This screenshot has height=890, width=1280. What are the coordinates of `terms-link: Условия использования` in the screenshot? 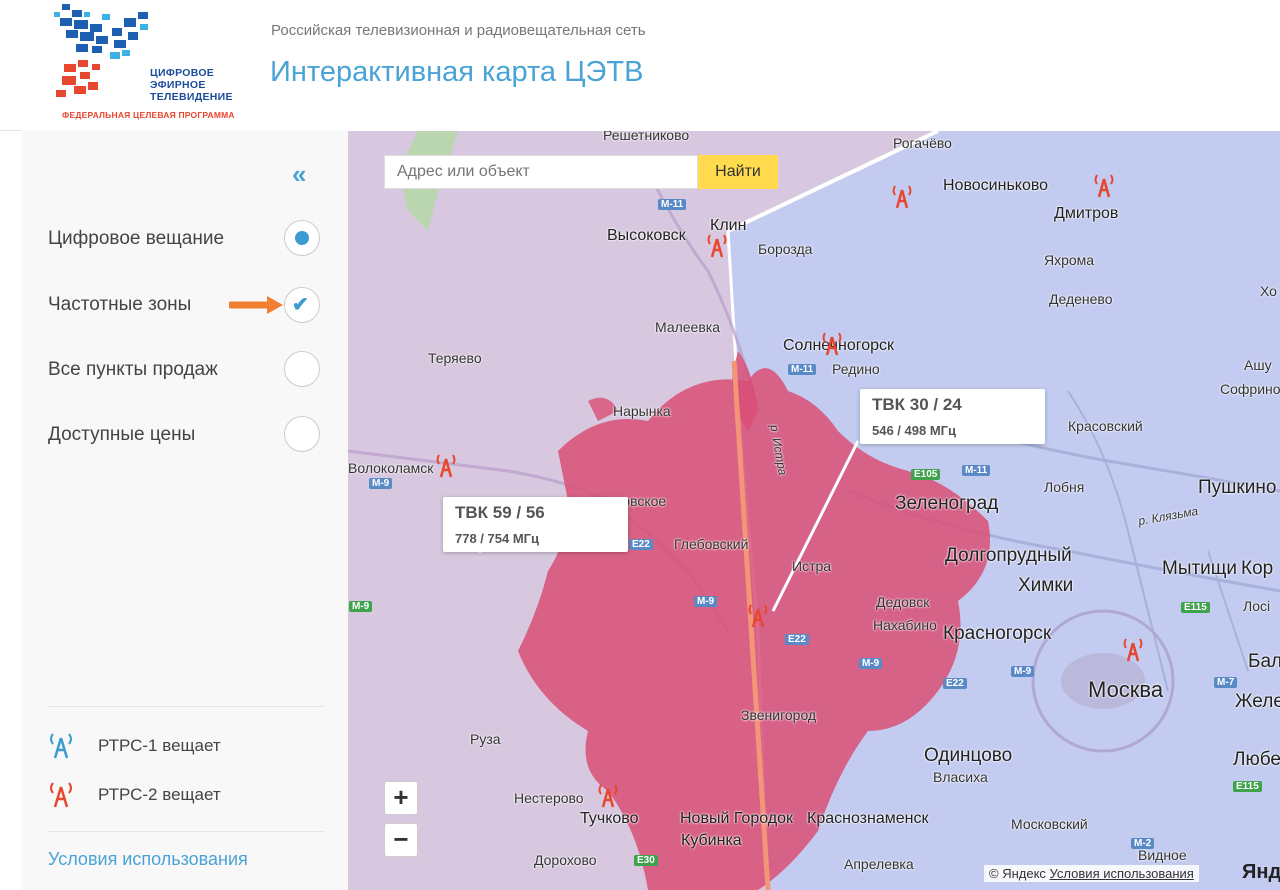 It's located at (148, 859).